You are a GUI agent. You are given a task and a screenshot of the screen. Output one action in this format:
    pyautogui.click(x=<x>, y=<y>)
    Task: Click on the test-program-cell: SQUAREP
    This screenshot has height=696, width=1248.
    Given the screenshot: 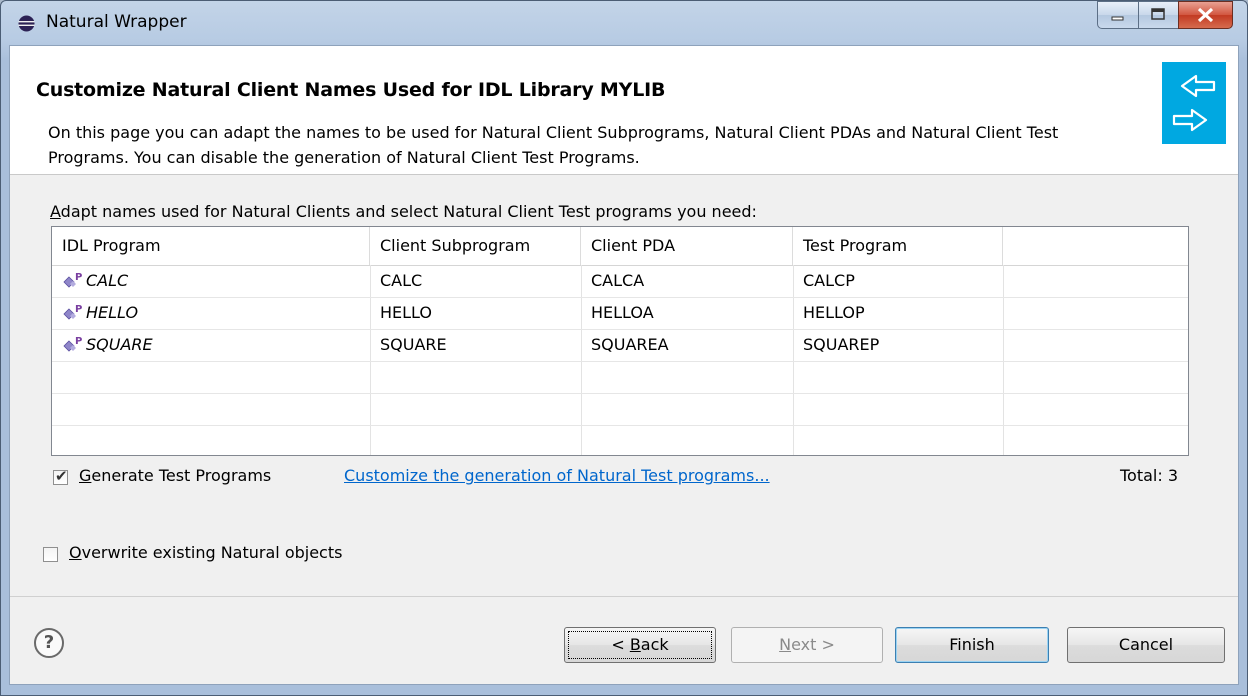 What is the action you would take?
    pyautogui.click(x=836, y=345)
    